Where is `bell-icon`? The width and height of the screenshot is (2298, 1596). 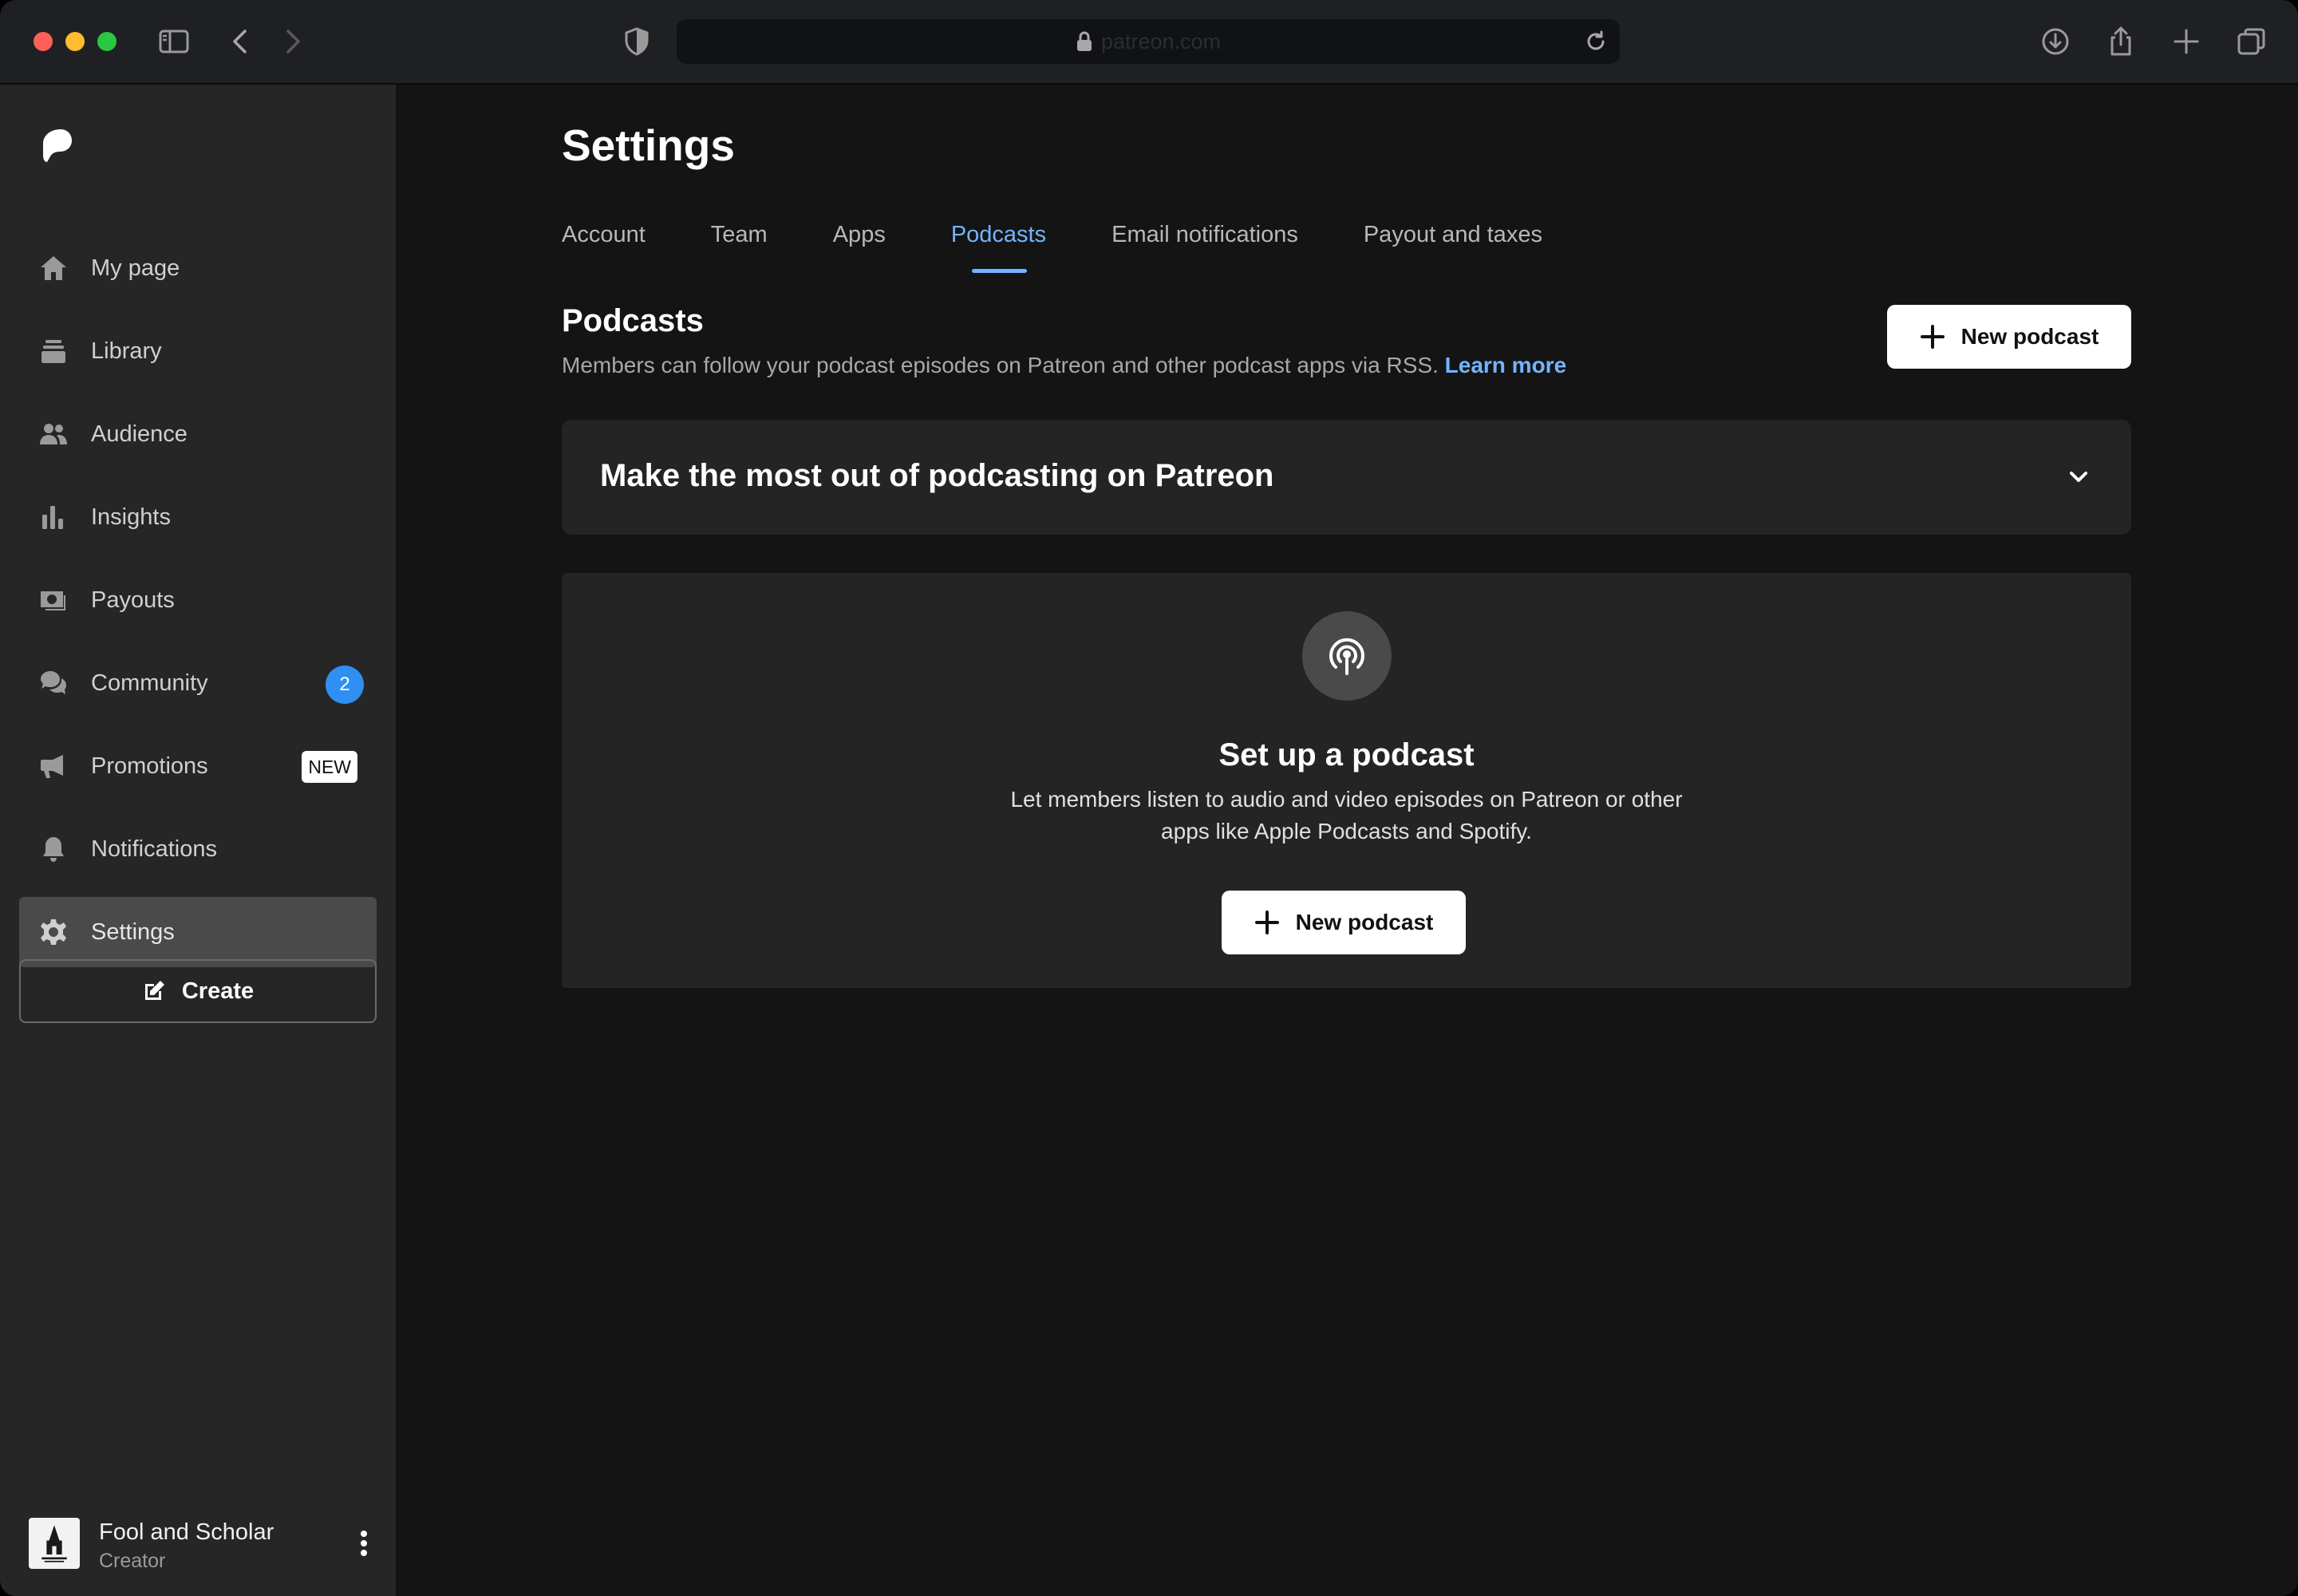 bell-icon is located at coordinates (53, 849).